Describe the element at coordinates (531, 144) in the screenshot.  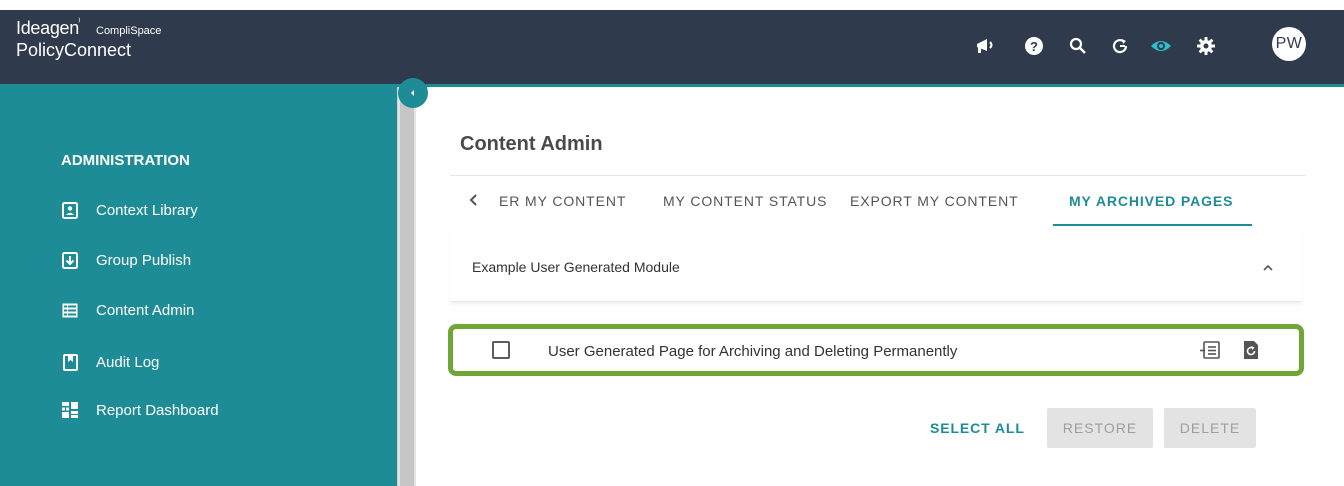
I see `page-title: Content Admin` at that location.